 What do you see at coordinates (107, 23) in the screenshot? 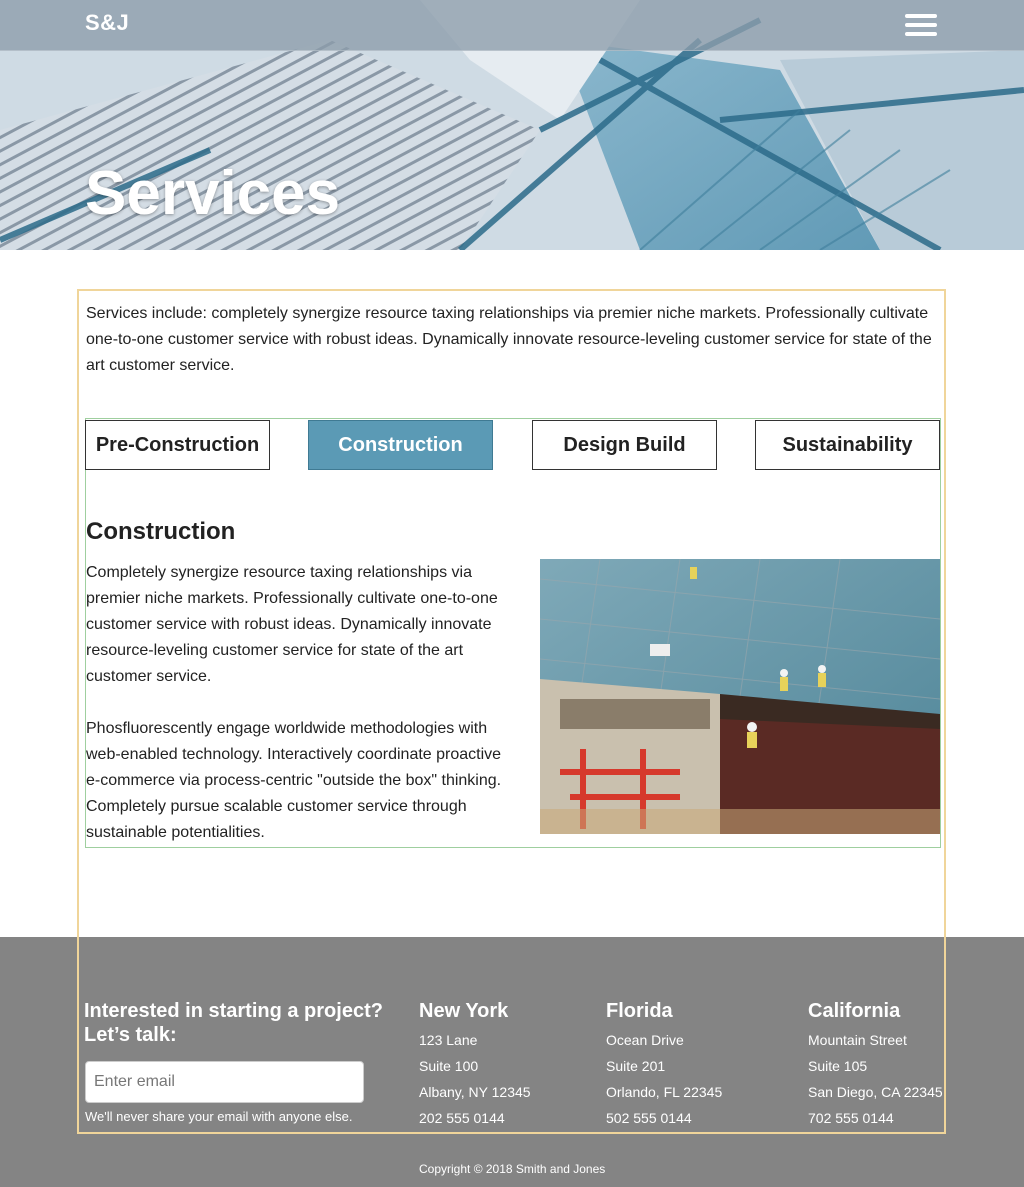
I see `brand-logo-link: S&J` at bounding box center [107, 23].